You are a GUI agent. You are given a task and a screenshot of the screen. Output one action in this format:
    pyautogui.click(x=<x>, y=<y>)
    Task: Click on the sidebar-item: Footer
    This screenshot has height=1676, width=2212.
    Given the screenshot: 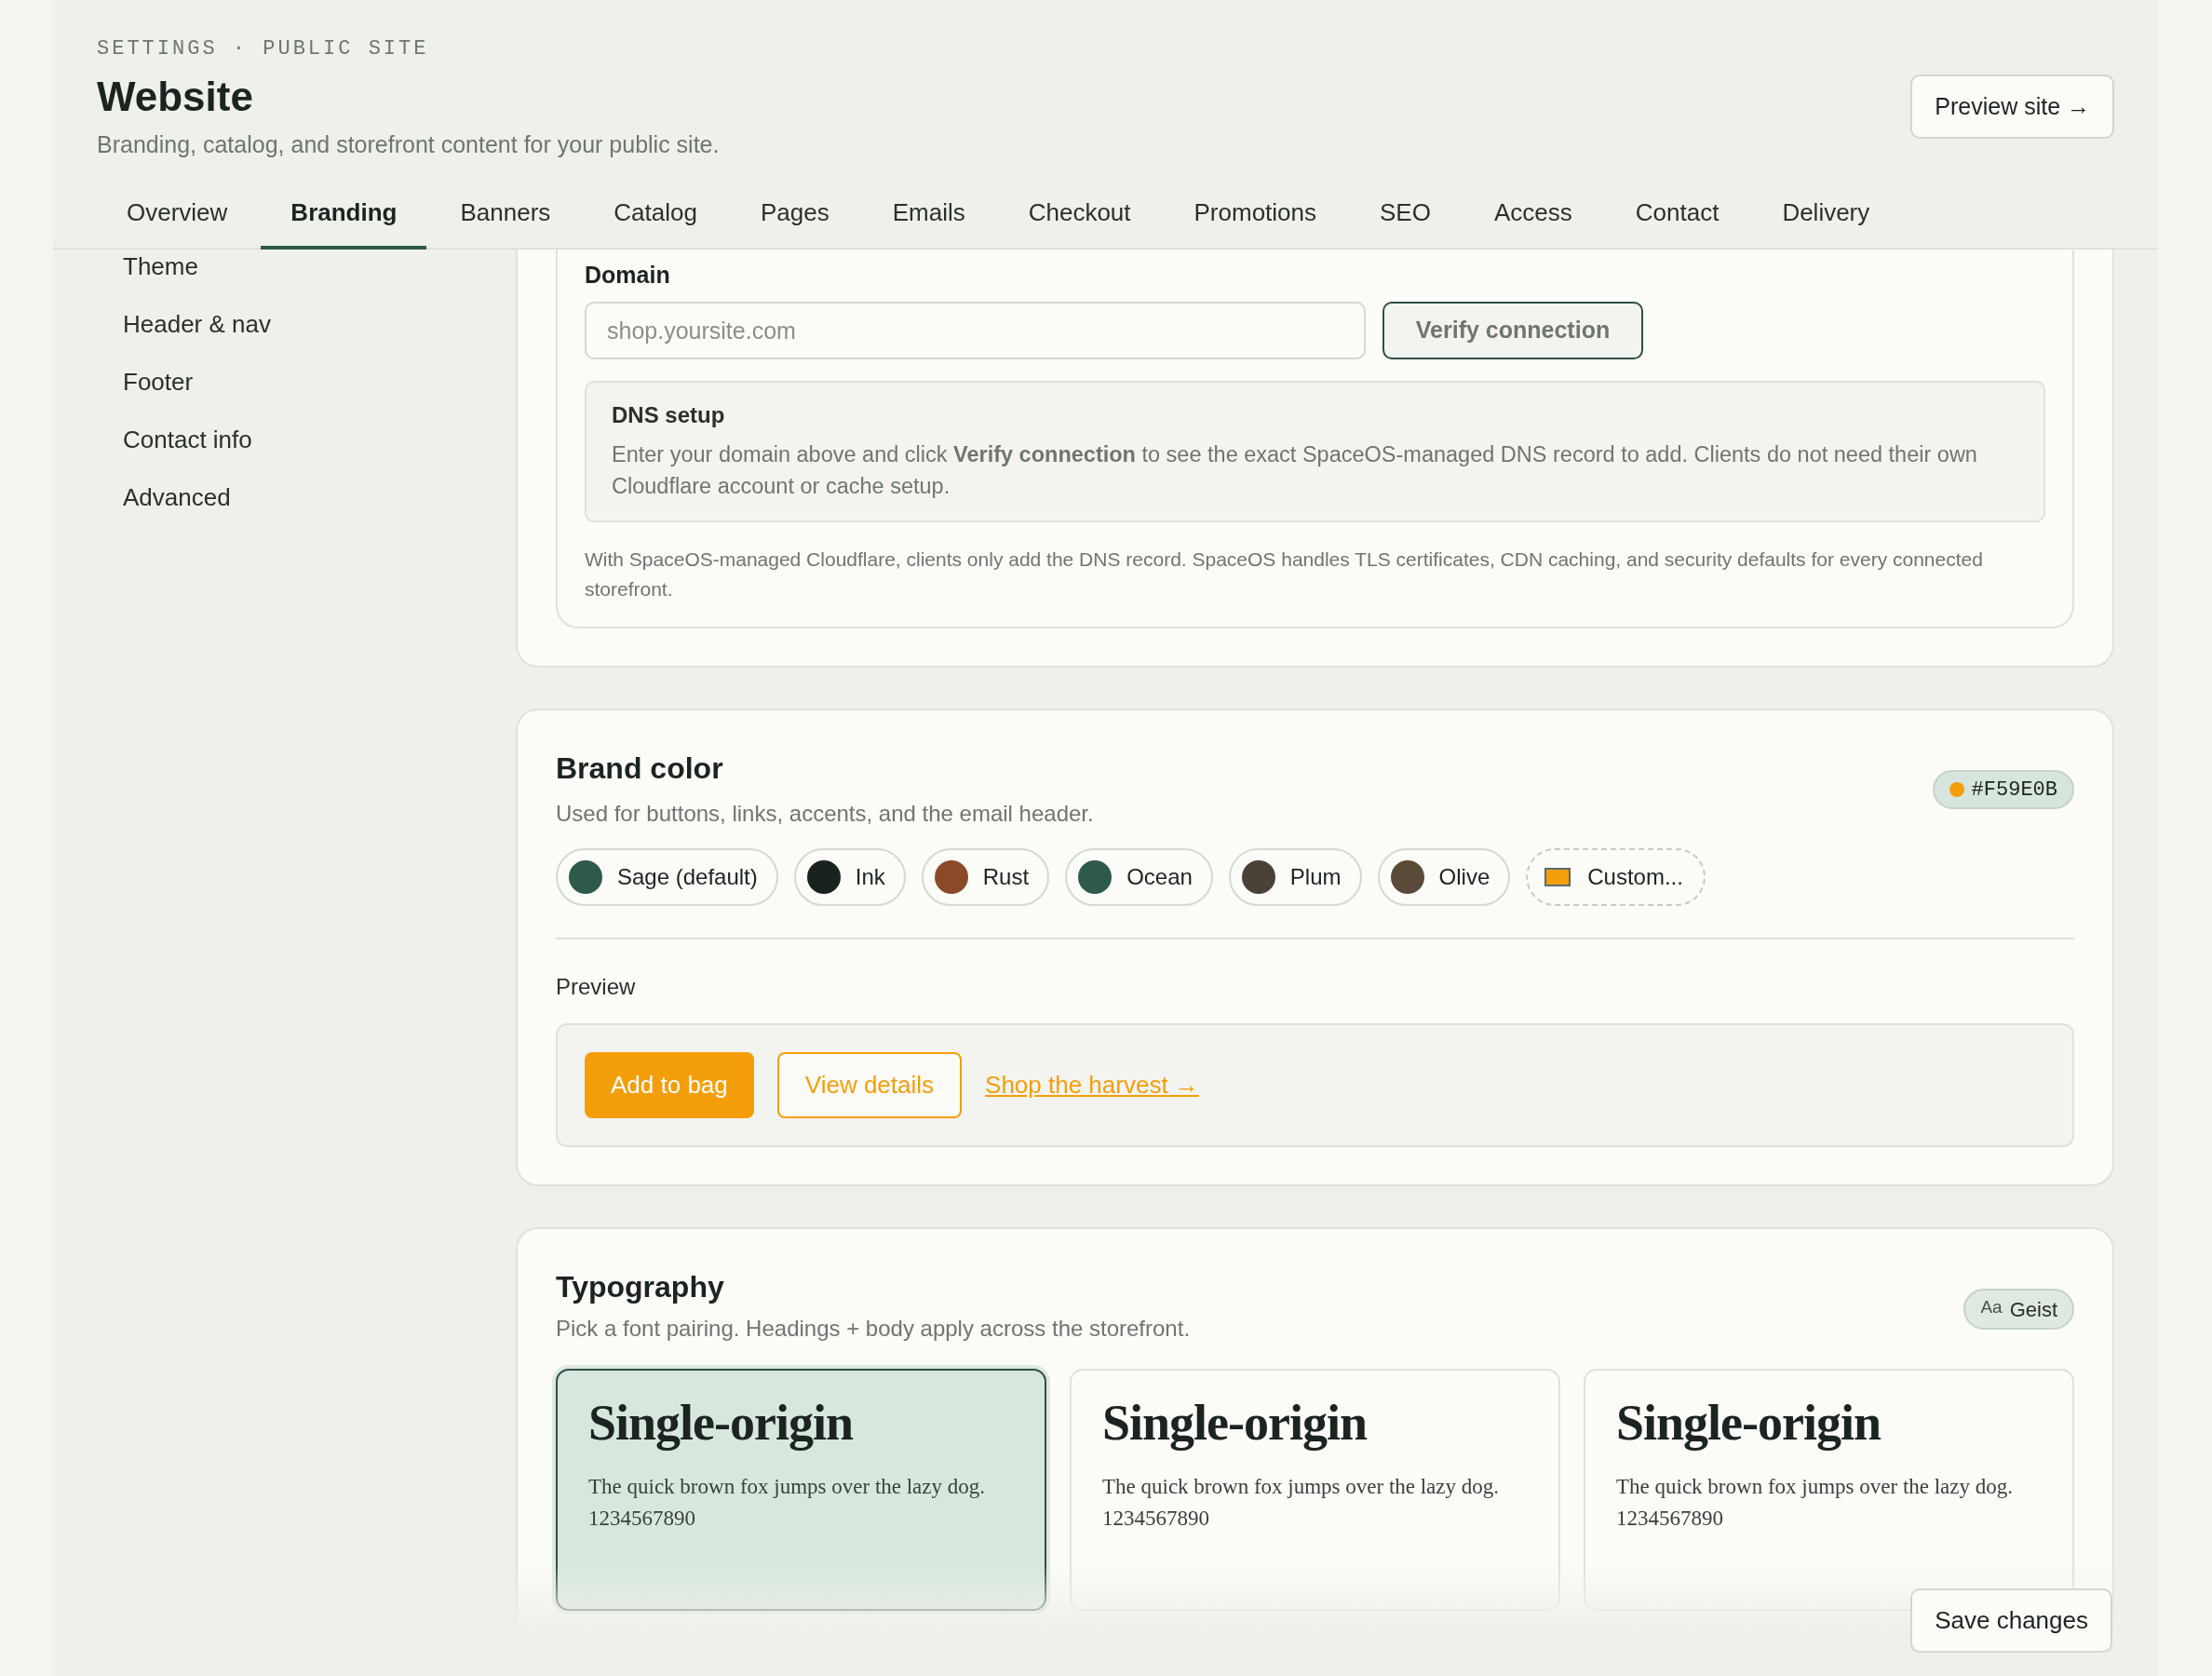 What is the action you would take?
    pyautogui.click(x=319, y=394)
    